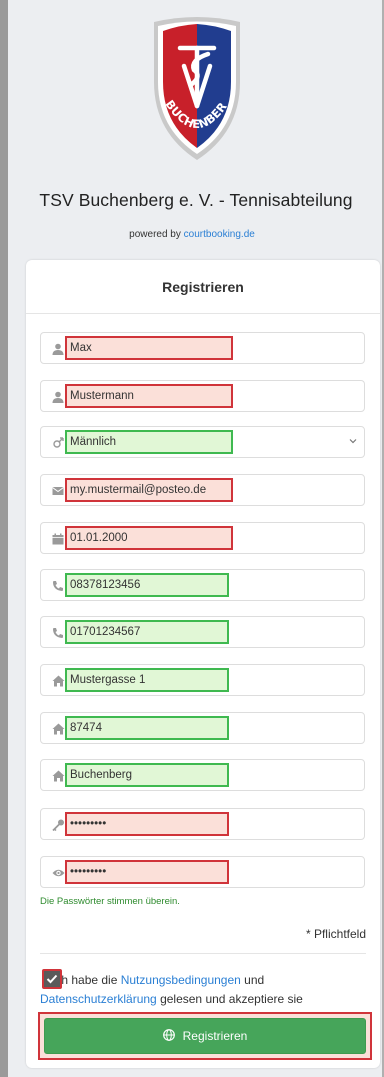 The image size is (384, 1077). I want to click on chevron-down-icon, so click(353, 442).